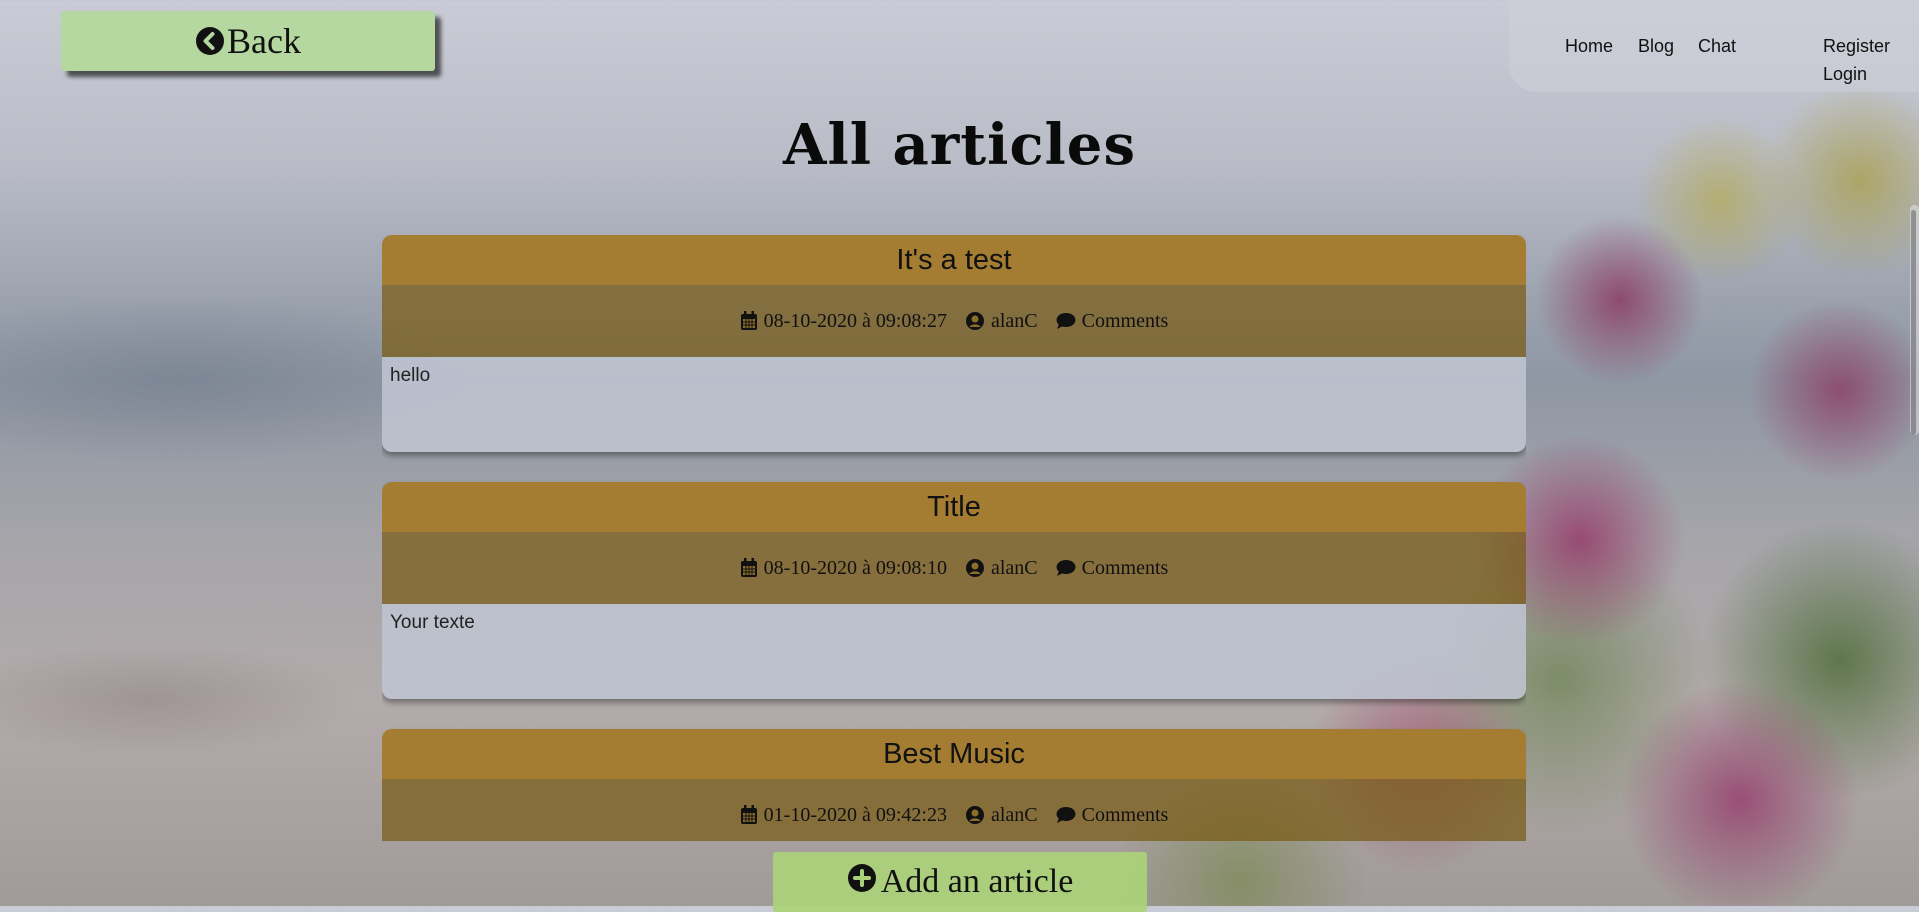 This screenshot has height=912, width=1919. What do you see at coordinates (843, 321) in the screenshot?
I see `article-date: 08-10-2020 à 09:08:27` at bounding box center [843, 321].